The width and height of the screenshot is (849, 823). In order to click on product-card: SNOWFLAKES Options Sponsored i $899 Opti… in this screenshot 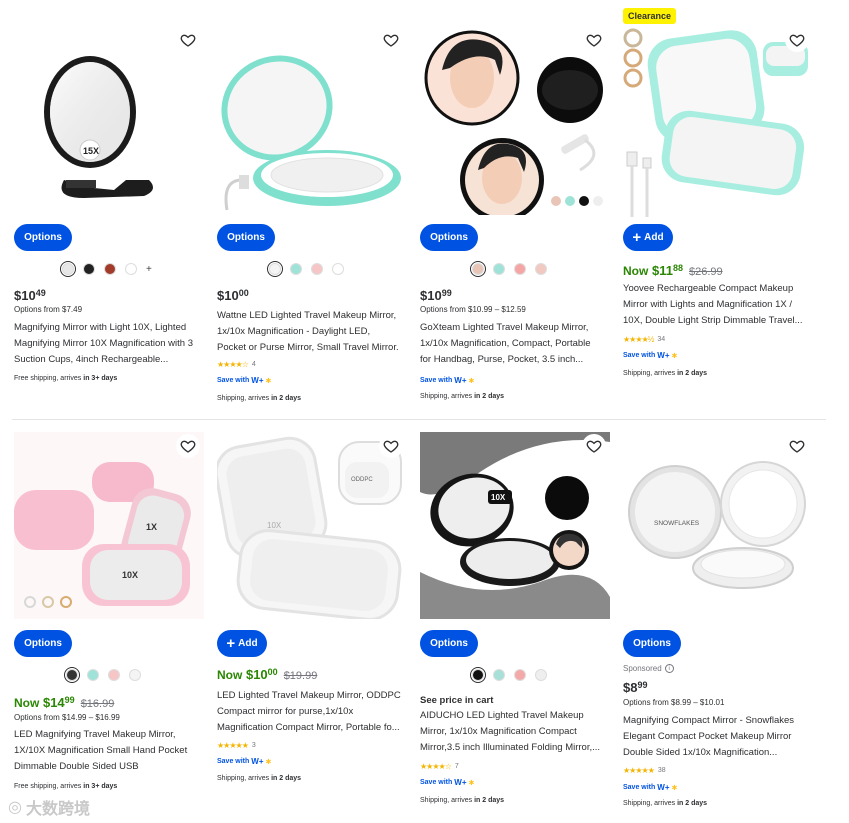, I will do `click(718, 622)`.